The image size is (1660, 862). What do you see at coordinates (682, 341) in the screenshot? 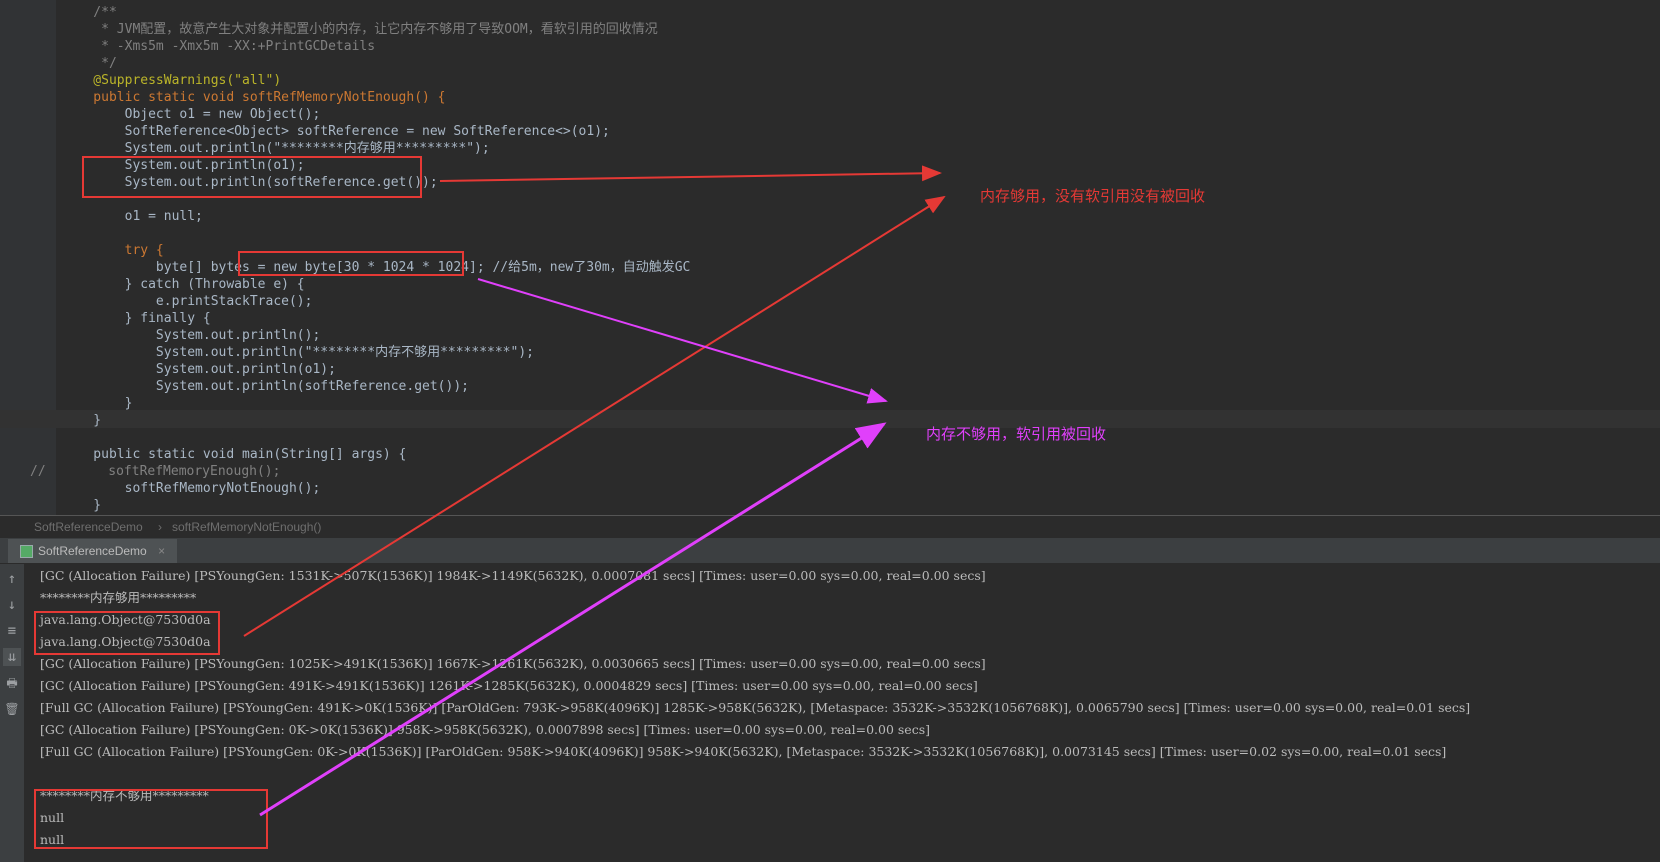
I see `arrow-code-to-not-enough-note` at bounding box center [682, 341].